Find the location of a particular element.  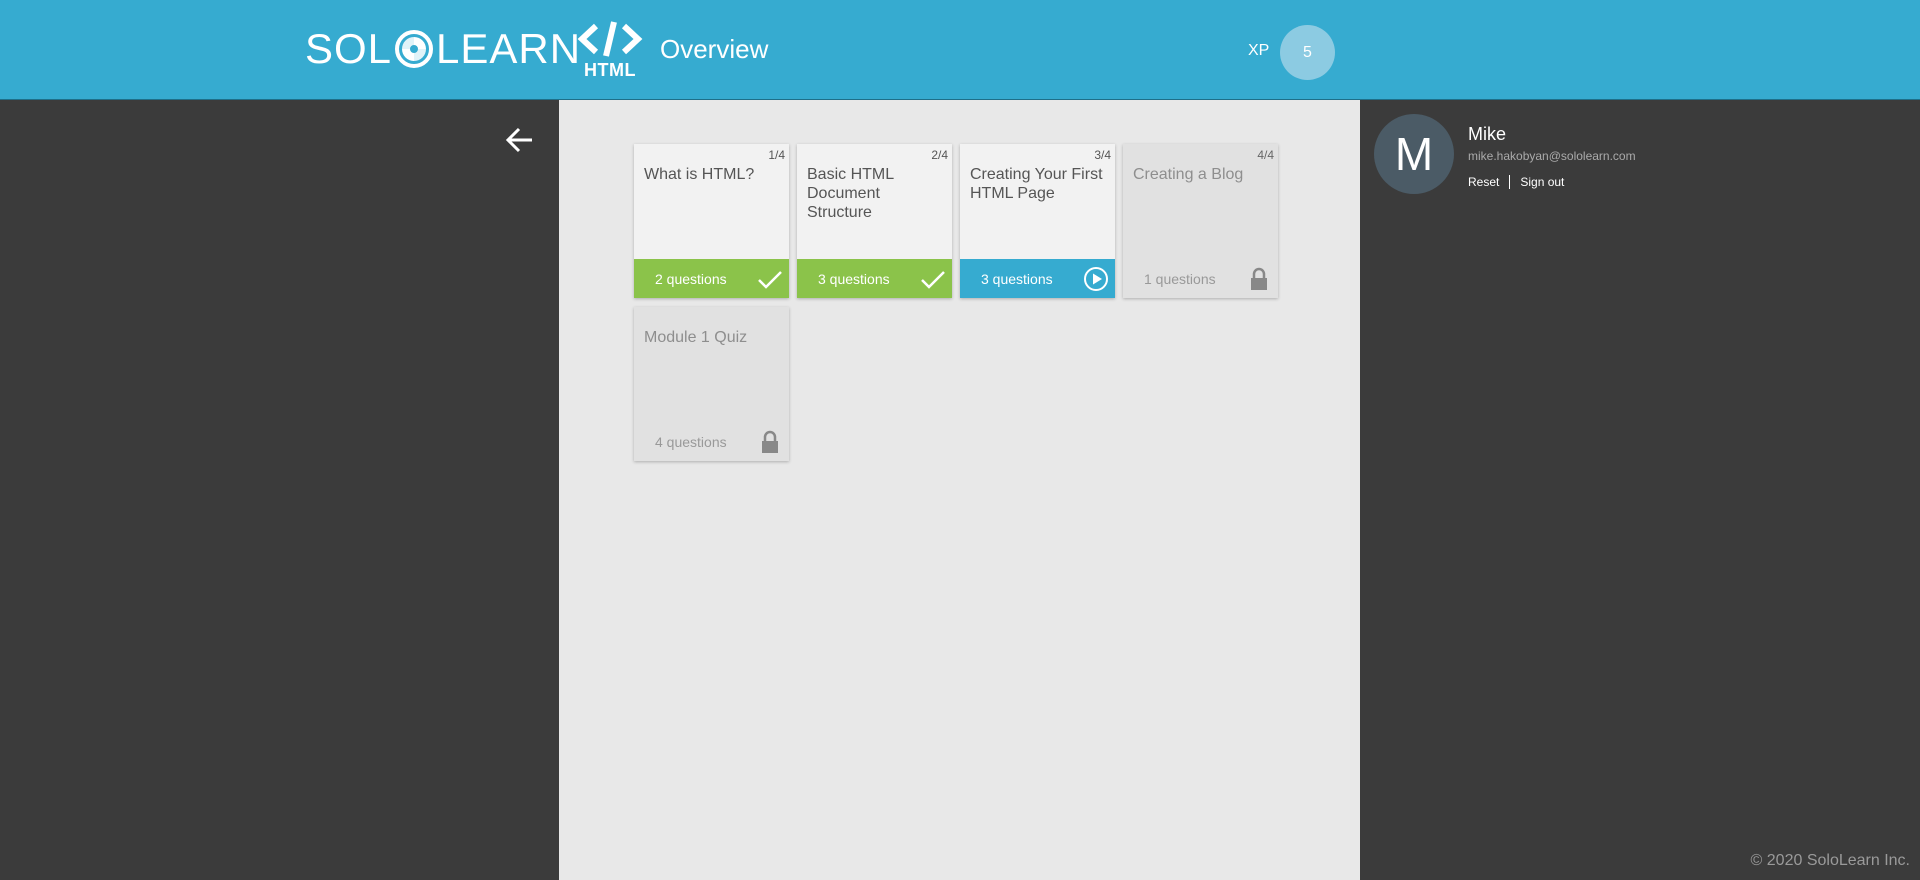

xp-badge: 5 is located at coordinates (1307, 52).